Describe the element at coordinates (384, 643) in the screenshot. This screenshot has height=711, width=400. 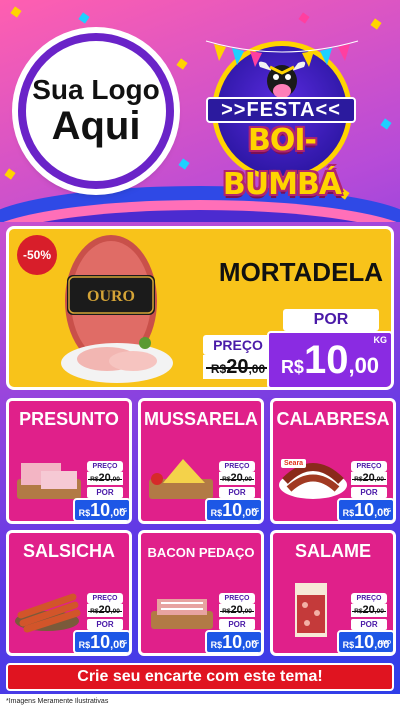
I see `unit-label: UNID` at that location.